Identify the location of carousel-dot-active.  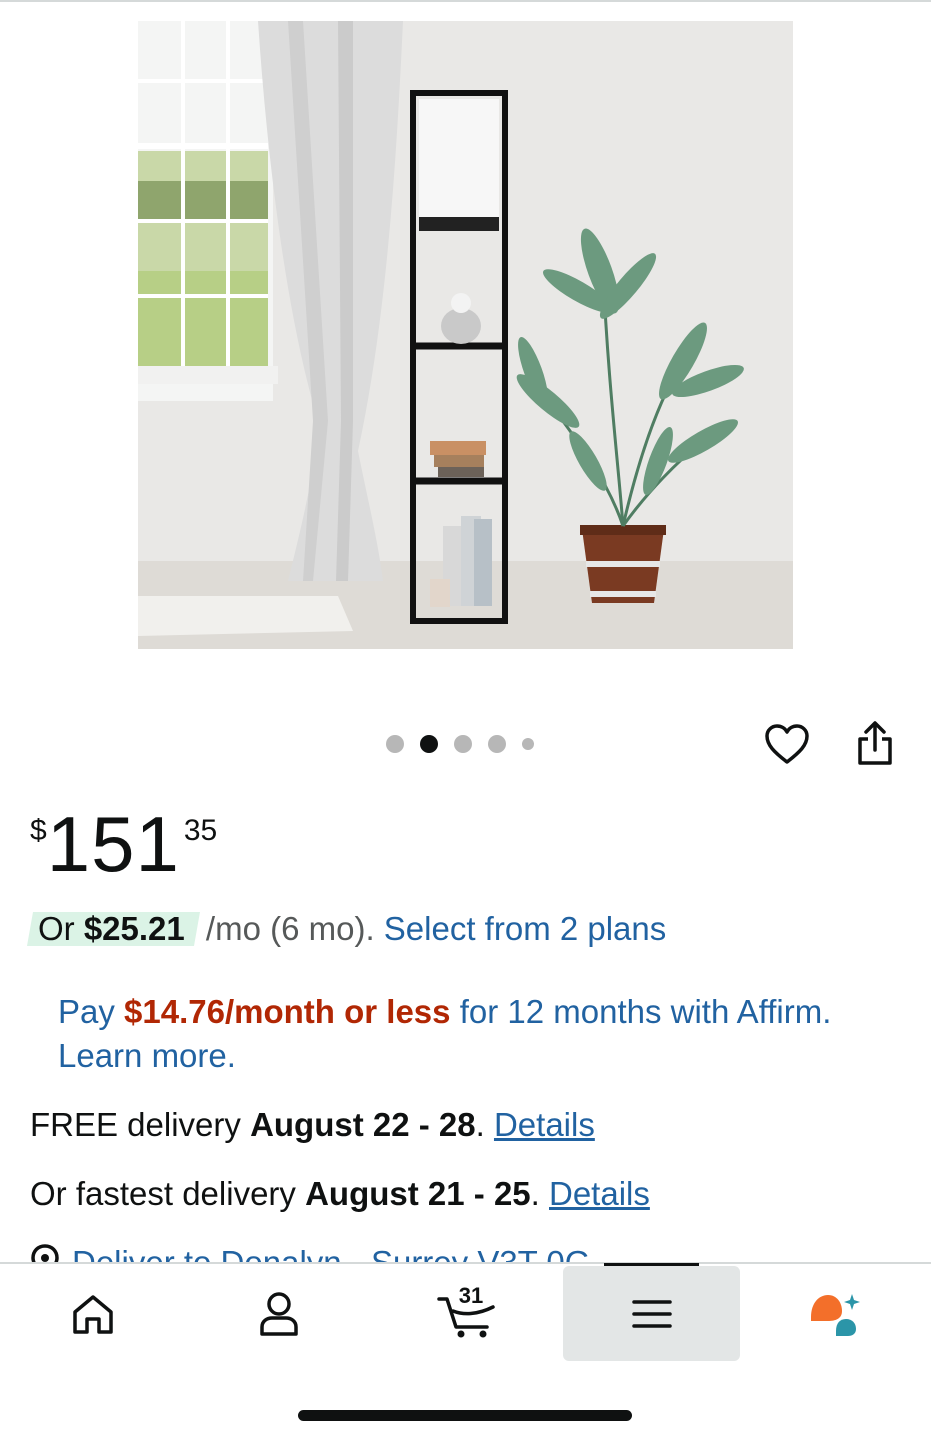
(429, 744).